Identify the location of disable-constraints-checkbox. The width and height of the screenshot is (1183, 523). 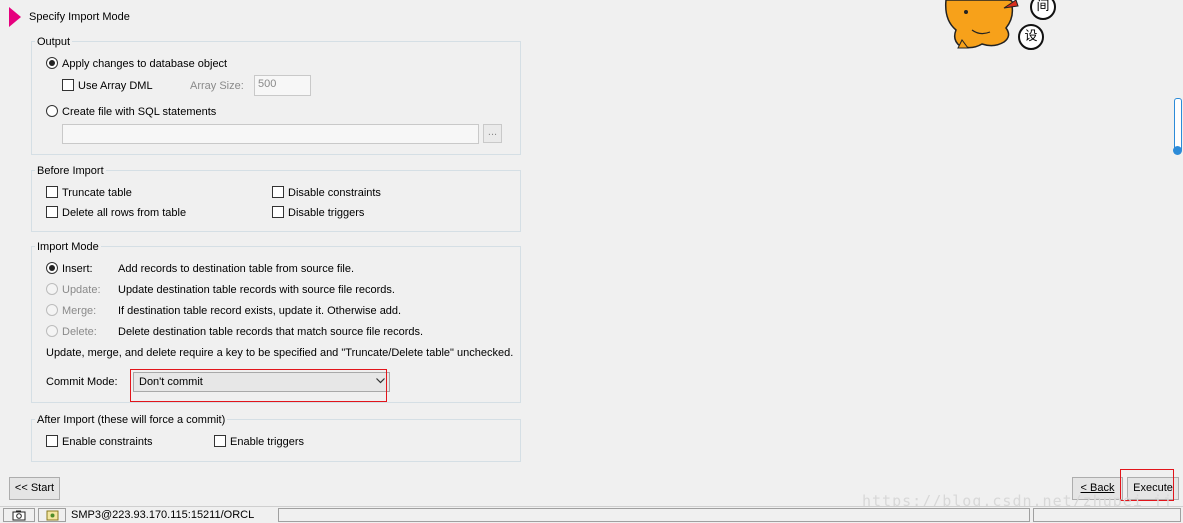
(278, 192).